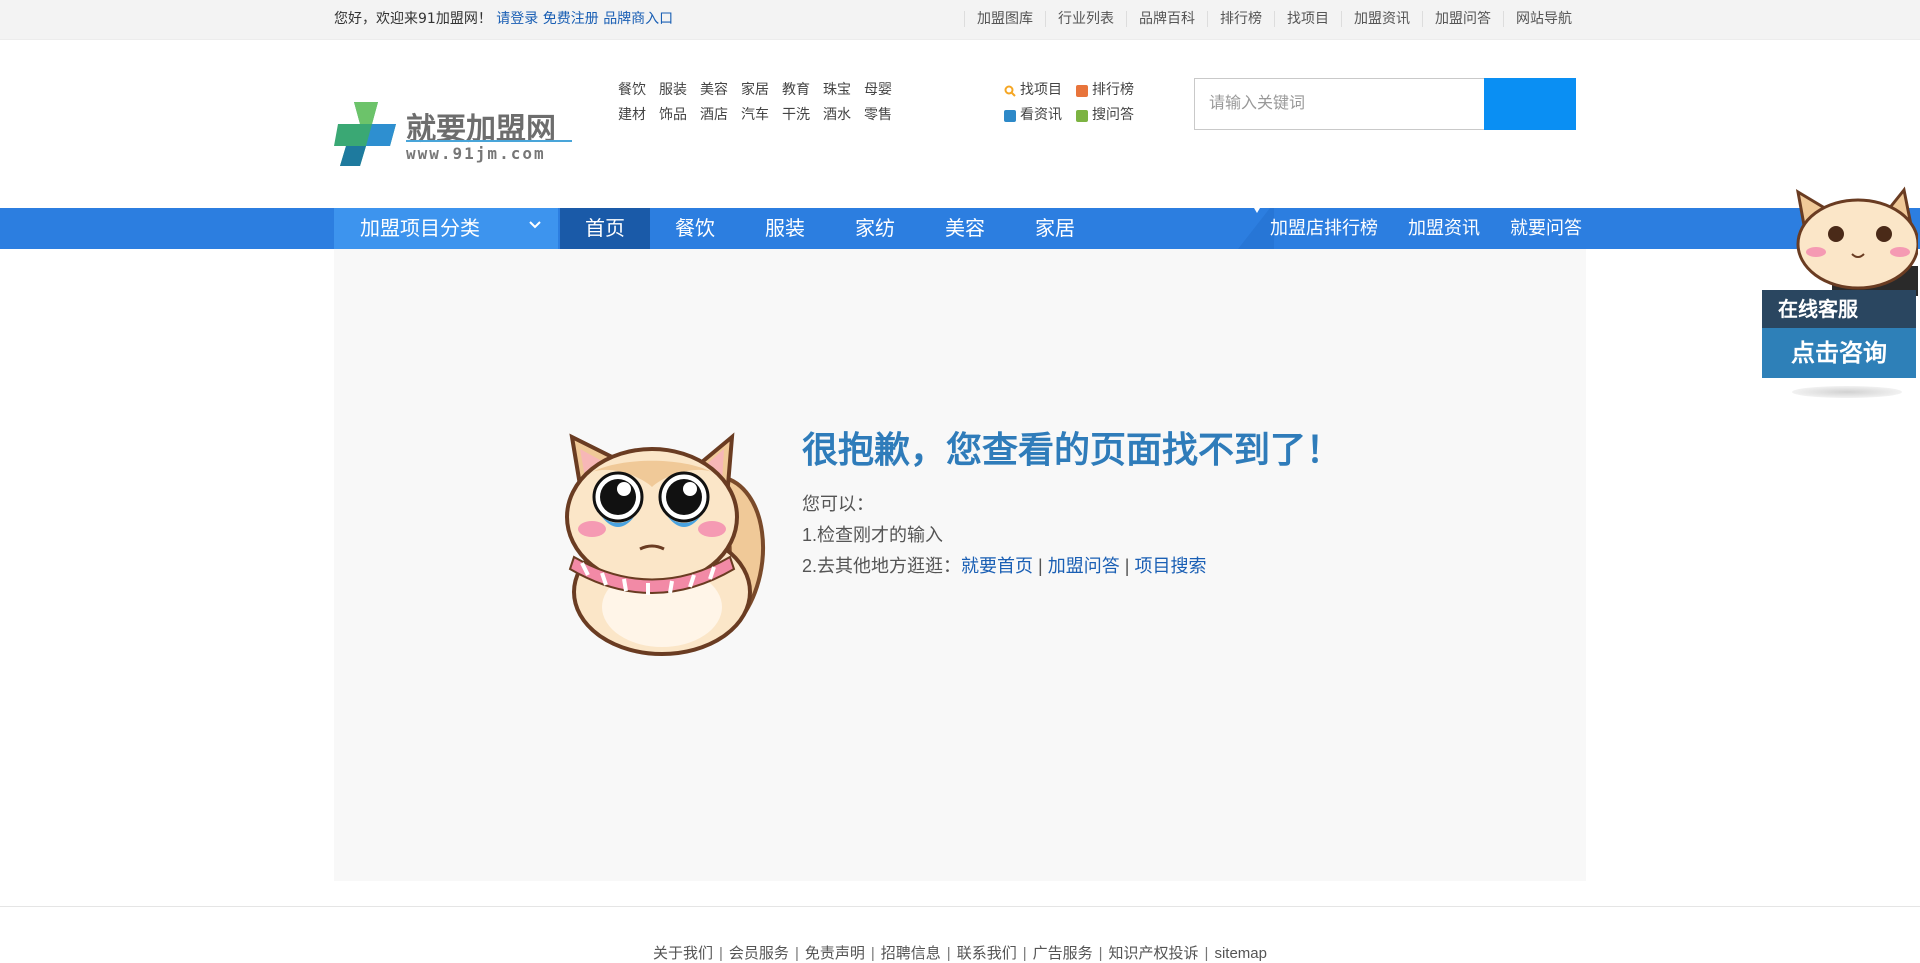 Image resolution: width=1920 pixels, height=963 pixels. Describe the element at coordinates (665, 544) in the screenshot. I see `crying-cat-icon` at that location.